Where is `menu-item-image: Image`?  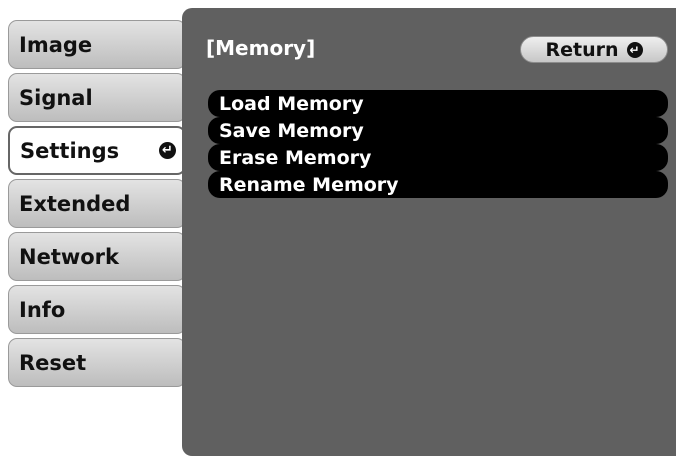
menu-item-image: Image is located at coordinates (97, 44).